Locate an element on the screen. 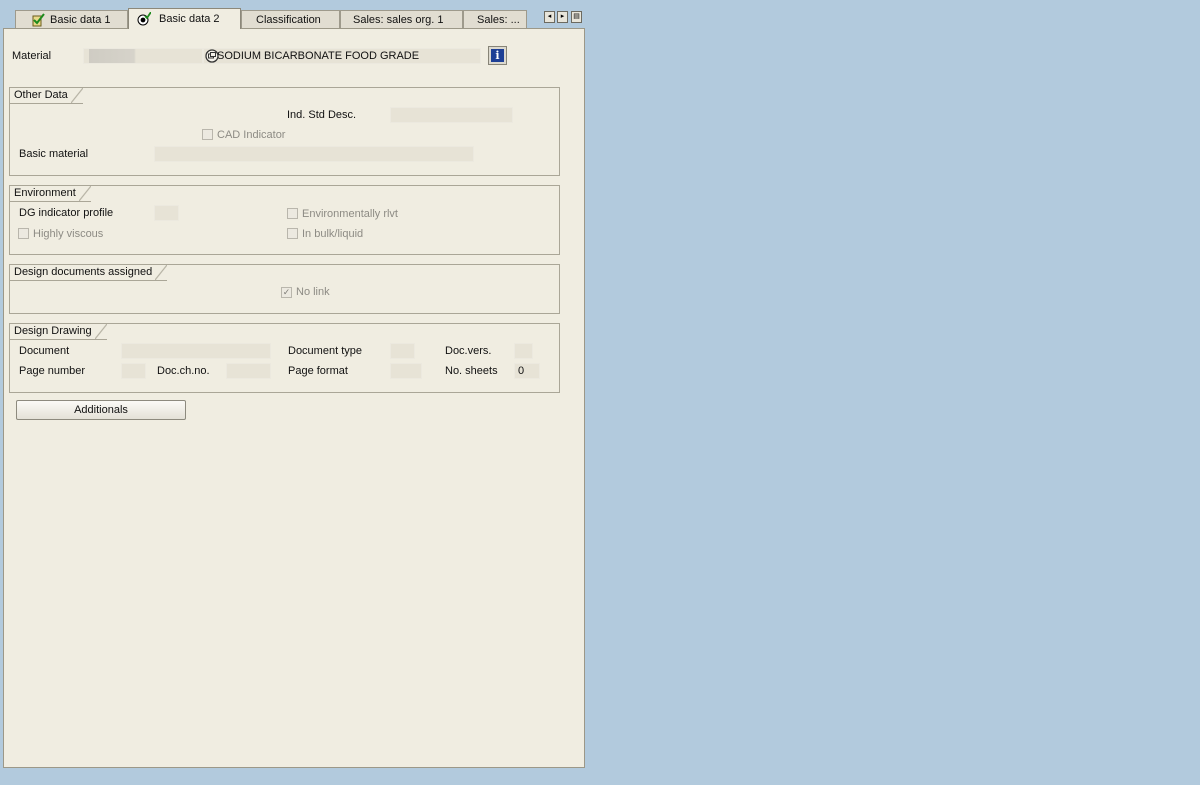 The width and height of the screenshot is (1200, 785). tab-label: Sales: sales org. 1 is located at coordinates (398, 20).